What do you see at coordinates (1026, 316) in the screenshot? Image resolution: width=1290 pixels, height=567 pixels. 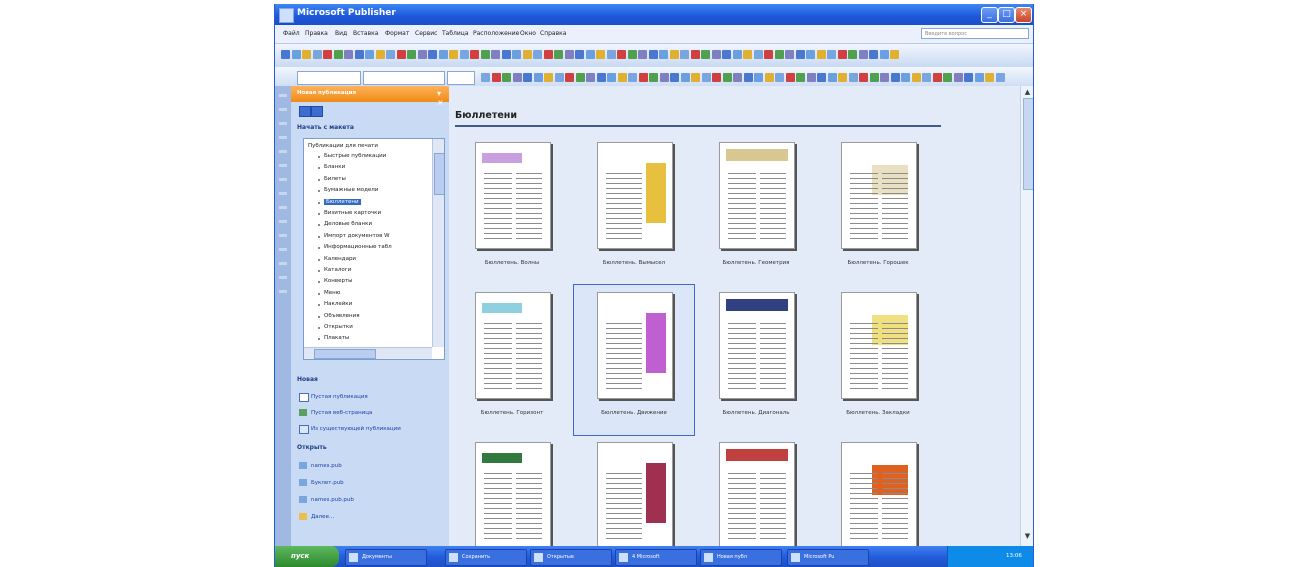 I see `gallery-scrollbar: ▲ ▼` at bounding box center [1026, 316].